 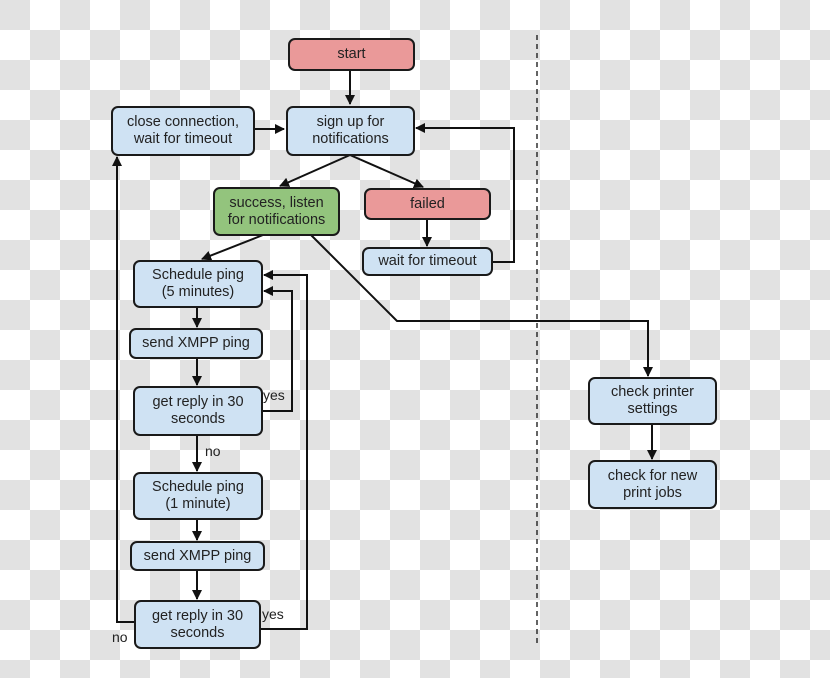 What do you see at coordinates (274, 395) in the screenshot?
I see `edge-label-yes-1: yes` at bounding box center [274, 395].